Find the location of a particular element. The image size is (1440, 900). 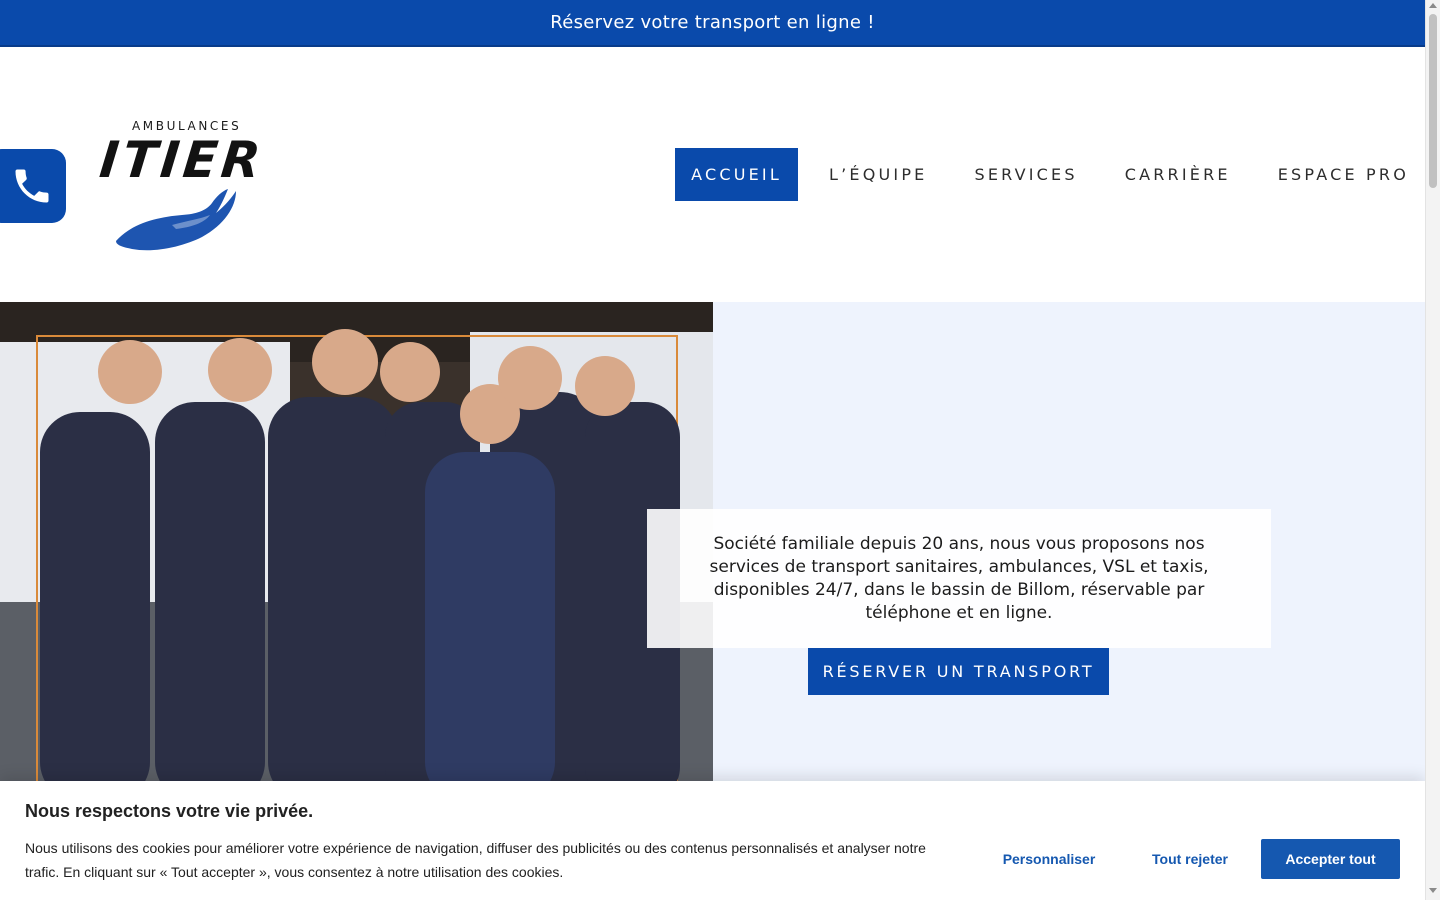

reject-all-button: Tout rejeter is located at coordinates (1190, 859).